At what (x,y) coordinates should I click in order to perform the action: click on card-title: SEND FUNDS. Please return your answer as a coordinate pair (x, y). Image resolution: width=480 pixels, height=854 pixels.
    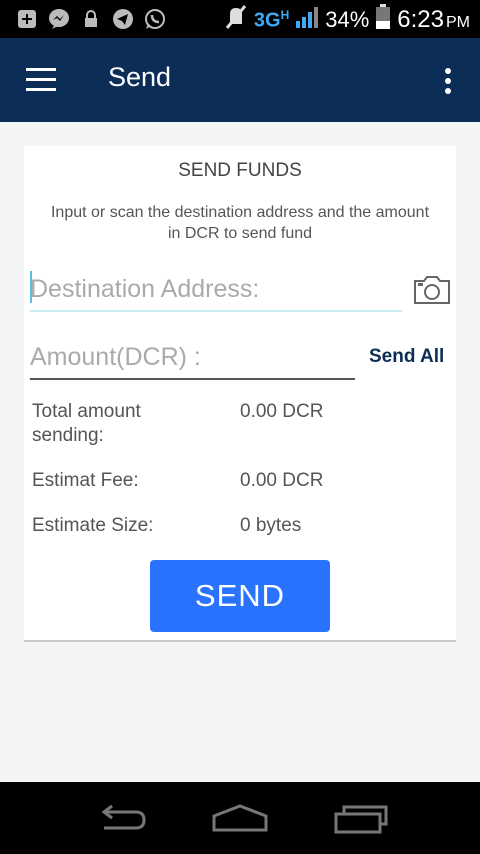
    Looking at the image, I should click on (240, 170).